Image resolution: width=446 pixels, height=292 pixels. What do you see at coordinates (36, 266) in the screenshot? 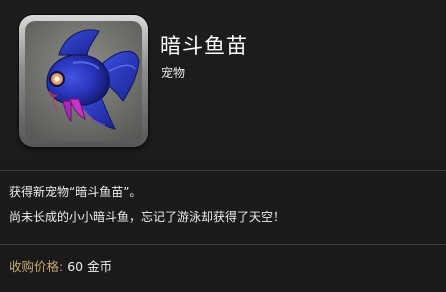
I see `sell-price-label: 收购价格:` at bounding box center [36, 266].